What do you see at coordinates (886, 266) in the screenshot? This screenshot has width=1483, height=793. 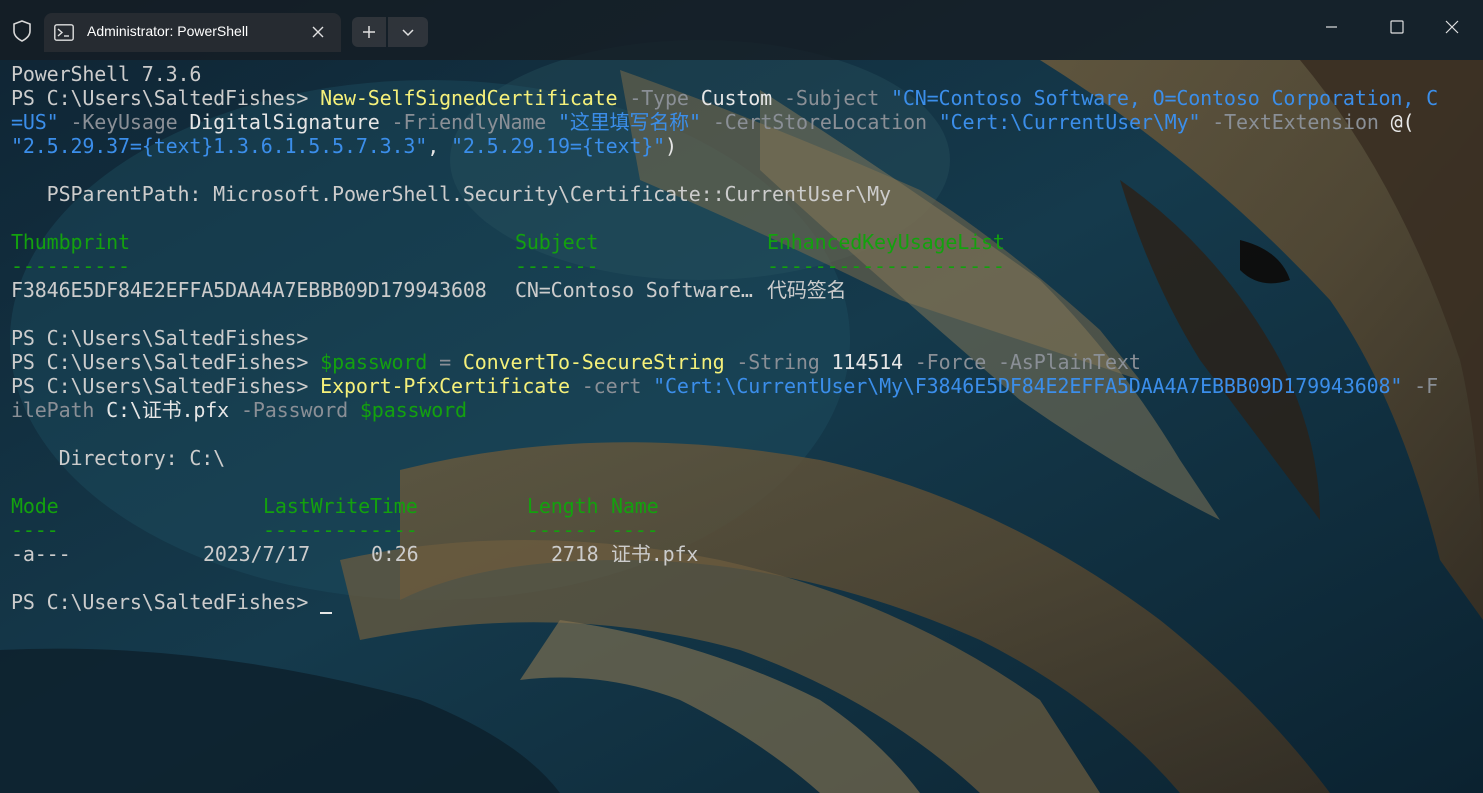 I see `underline: --------------------` at bounding box center [886, 266].